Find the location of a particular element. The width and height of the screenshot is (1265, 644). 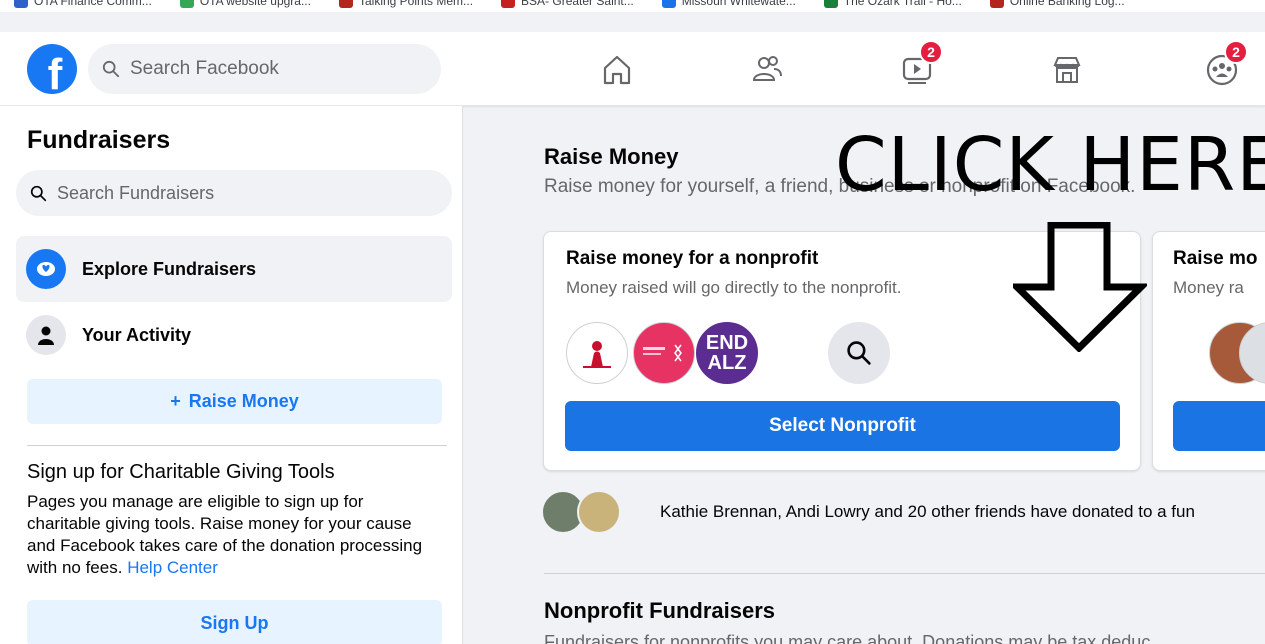

click-here-annotation: CLICK HERE is located at coordinates (1050, 165).